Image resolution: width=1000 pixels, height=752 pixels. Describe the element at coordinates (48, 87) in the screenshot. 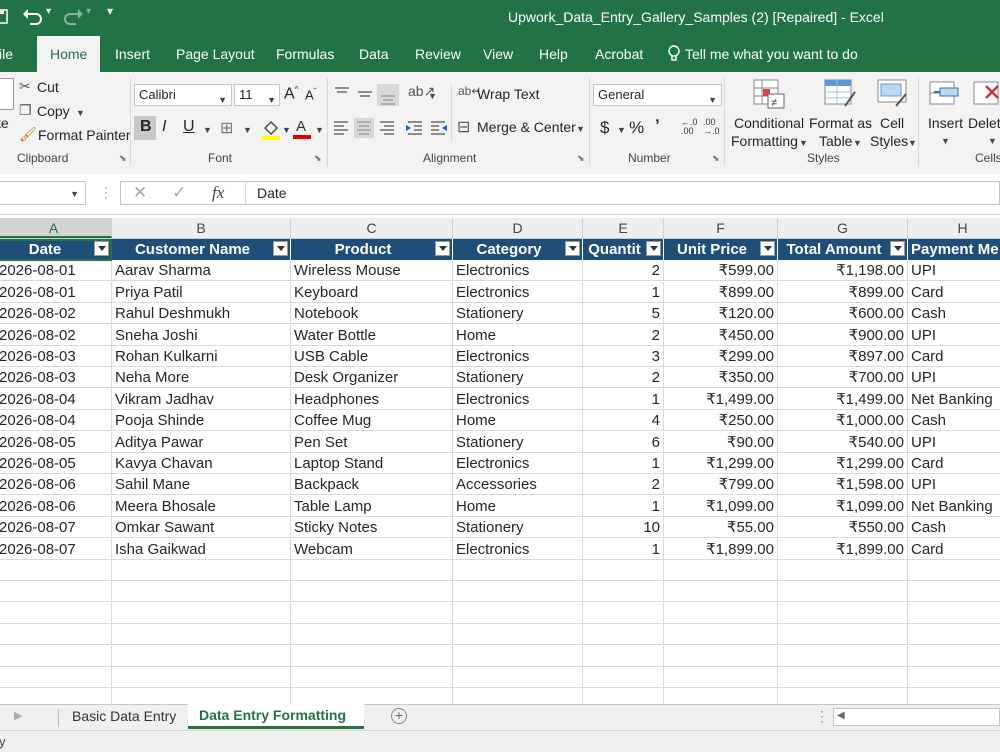

I see `cut-button: Cut` at that location.